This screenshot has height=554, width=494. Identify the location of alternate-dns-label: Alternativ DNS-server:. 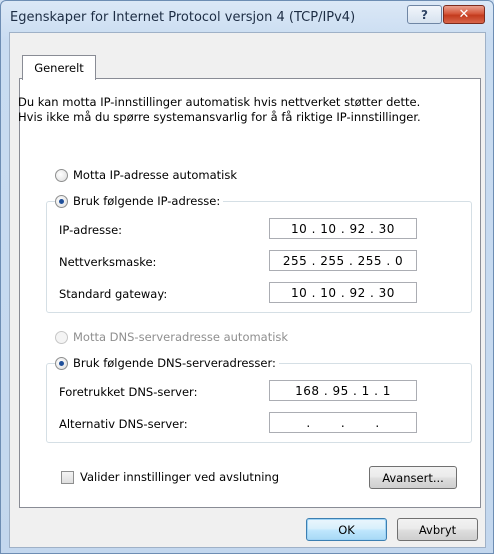
(123, 424).